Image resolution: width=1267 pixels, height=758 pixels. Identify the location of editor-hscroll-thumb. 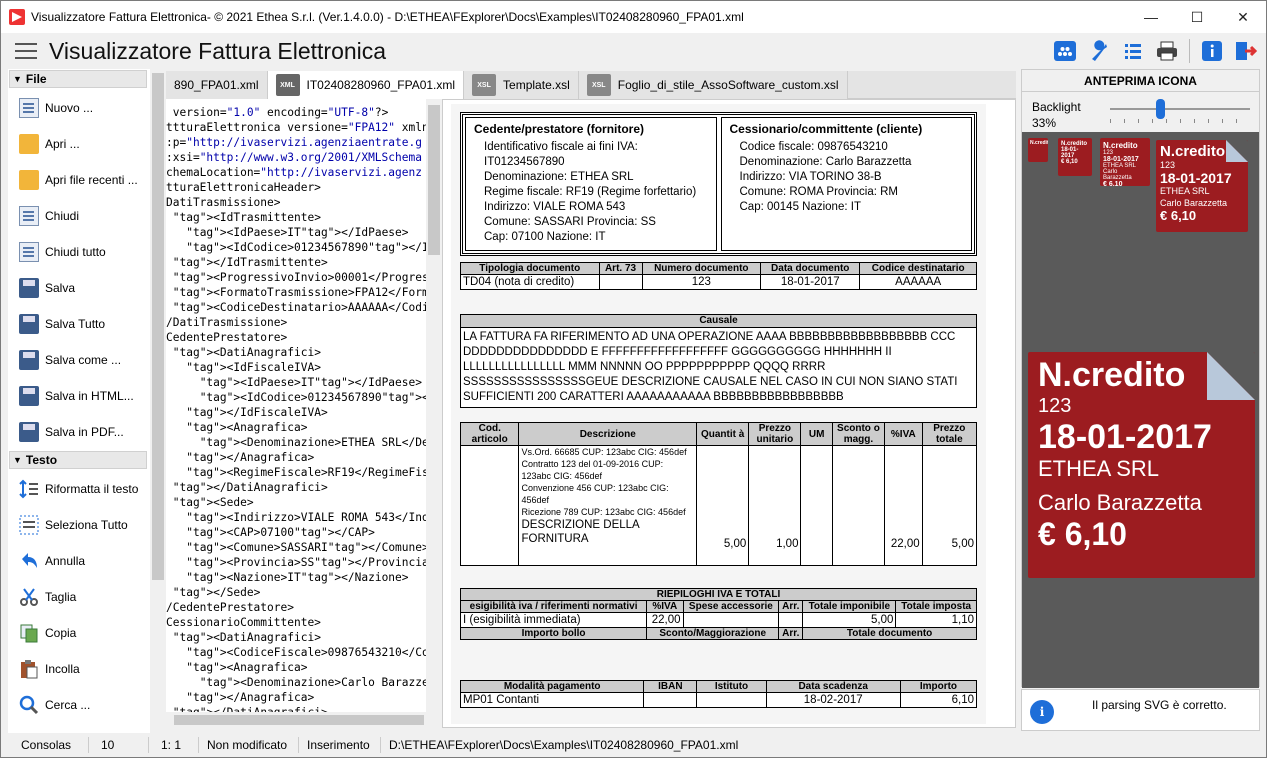
(299, 720).